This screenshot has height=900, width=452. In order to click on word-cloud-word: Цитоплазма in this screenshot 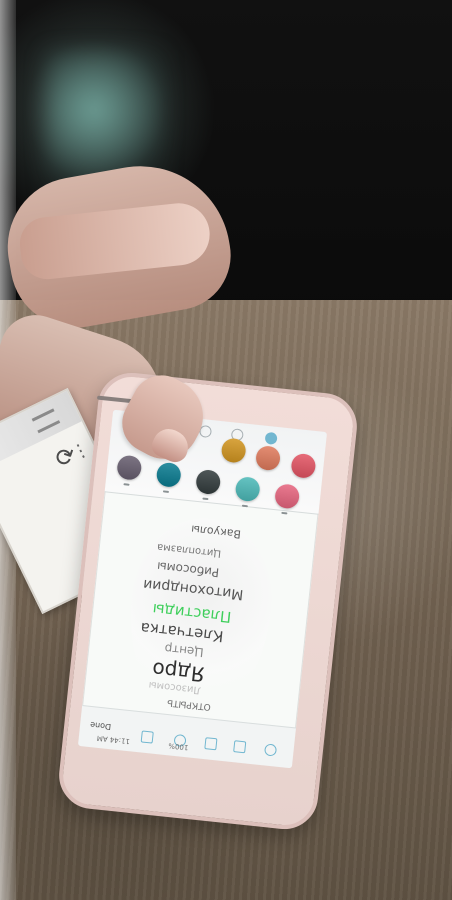, I will do `click(189, 550)`.